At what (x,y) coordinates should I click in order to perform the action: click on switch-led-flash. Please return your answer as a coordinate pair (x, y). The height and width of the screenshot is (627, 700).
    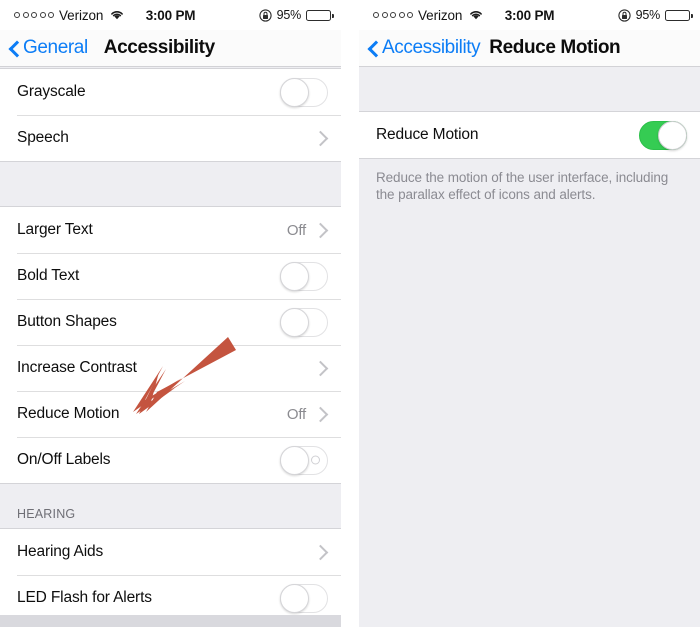
    Looking at the image, I should click on (304, 598).